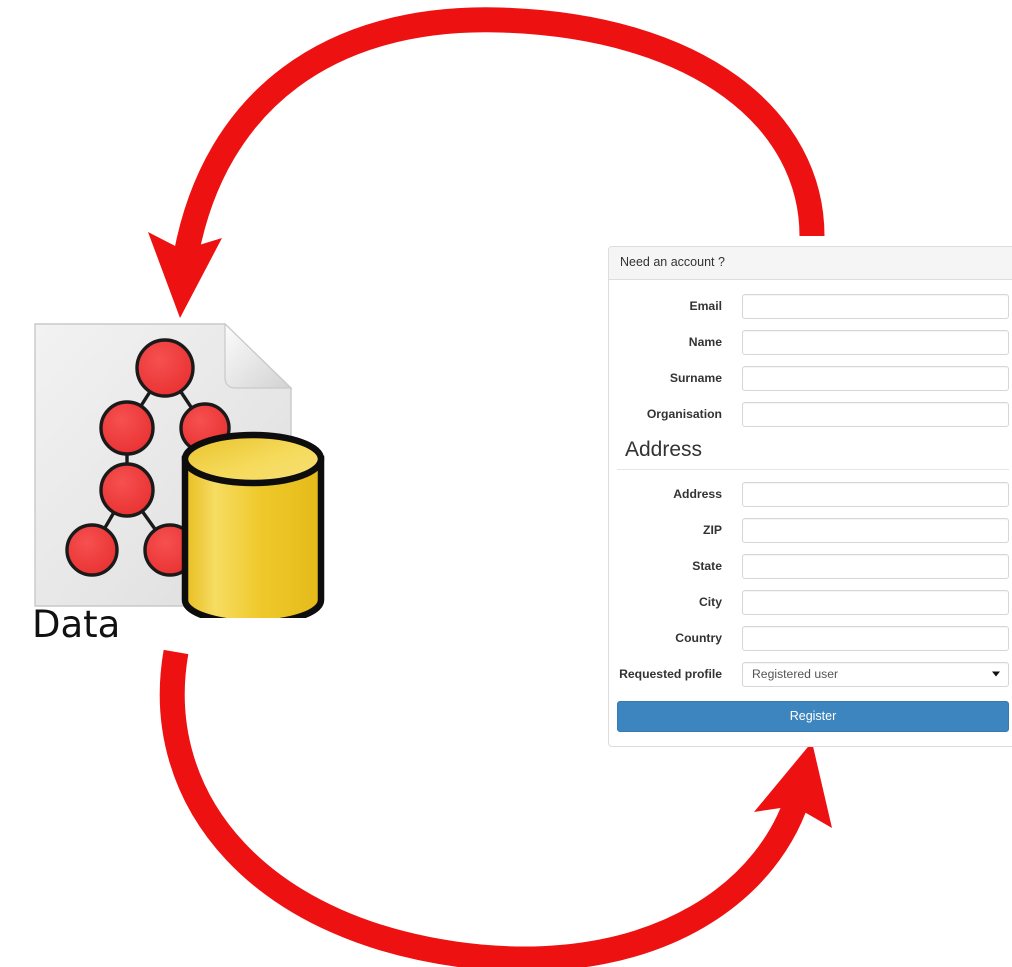  Describe the element at coordinates (875, 494) in the screenshot. I see `address-field` at that location.